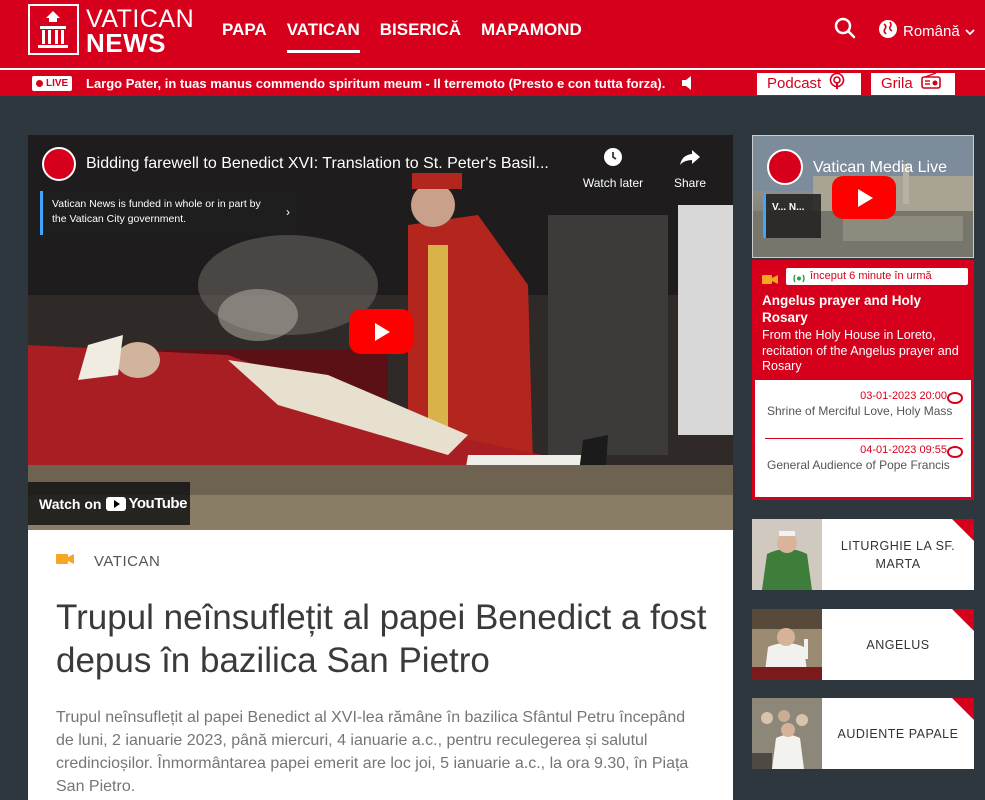  Describe the element at coordinates (794, 83) in the screenshot. I see `podcast-label: Podcast` at that location.